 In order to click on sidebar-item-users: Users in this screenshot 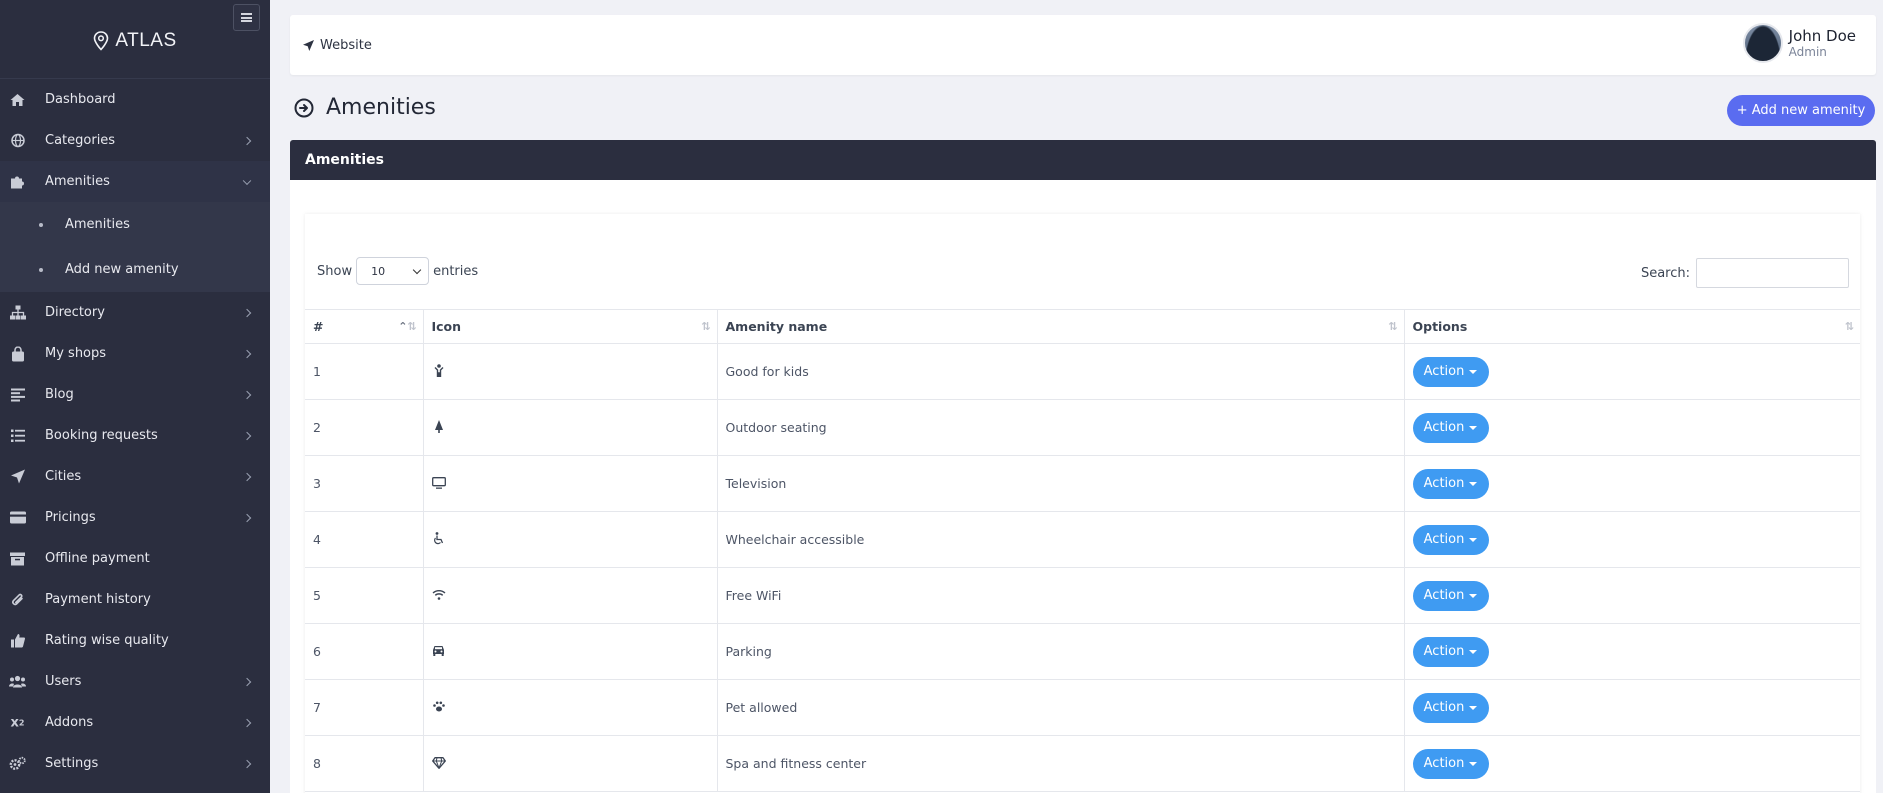, I will do `click(135, 681)`.